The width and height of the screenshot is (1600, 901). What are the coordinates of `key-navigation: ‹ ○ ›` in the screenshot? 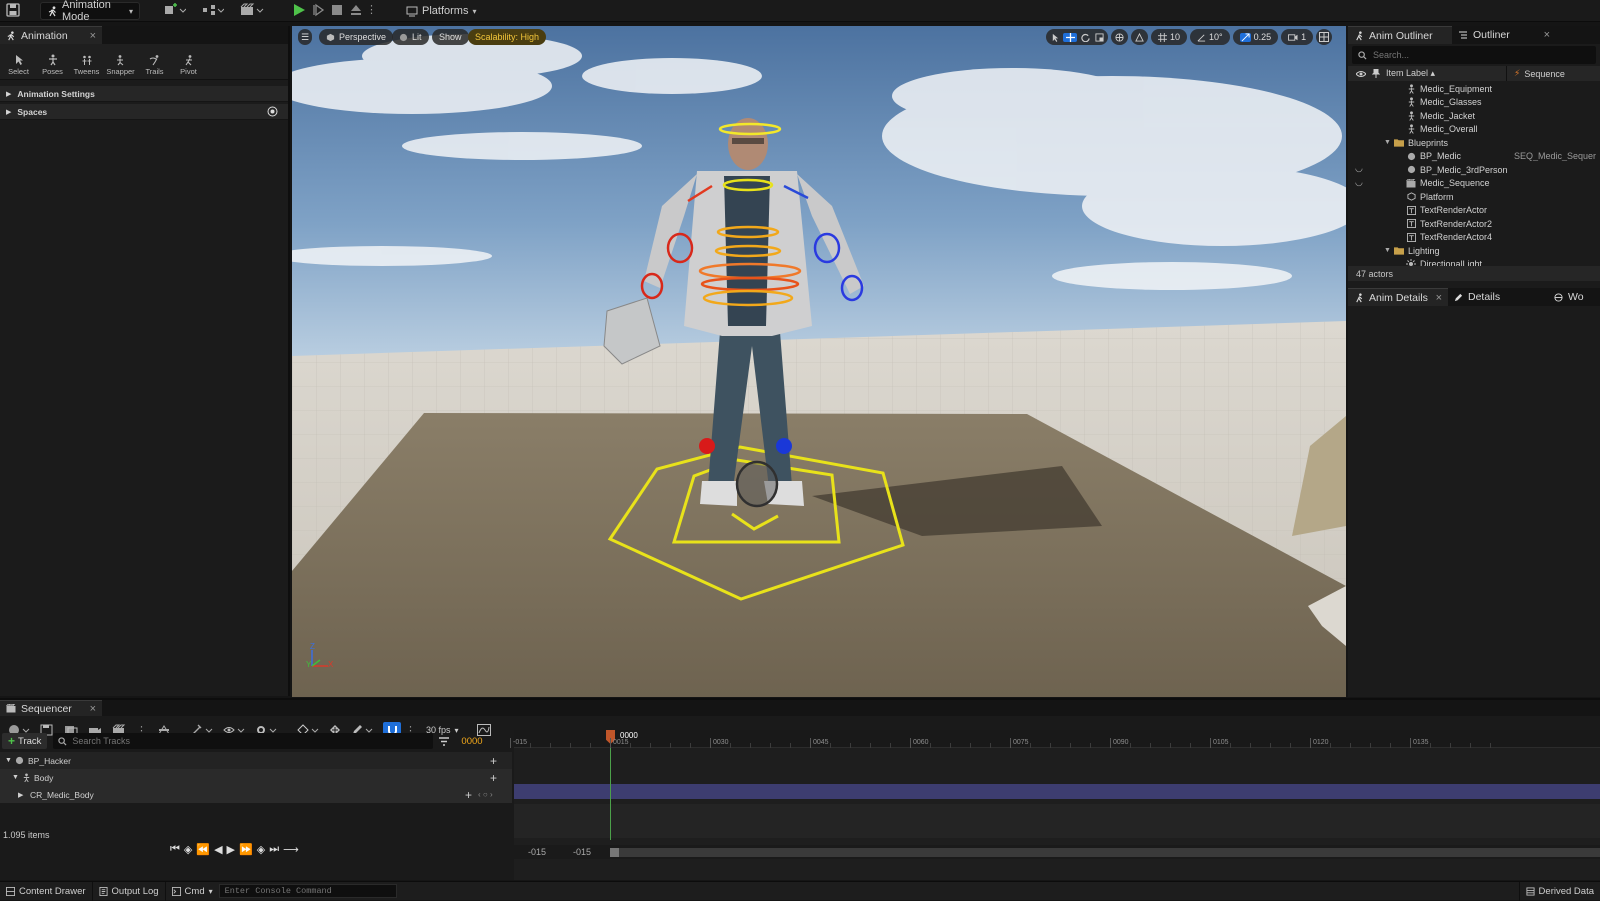 It's located at (485, 794).